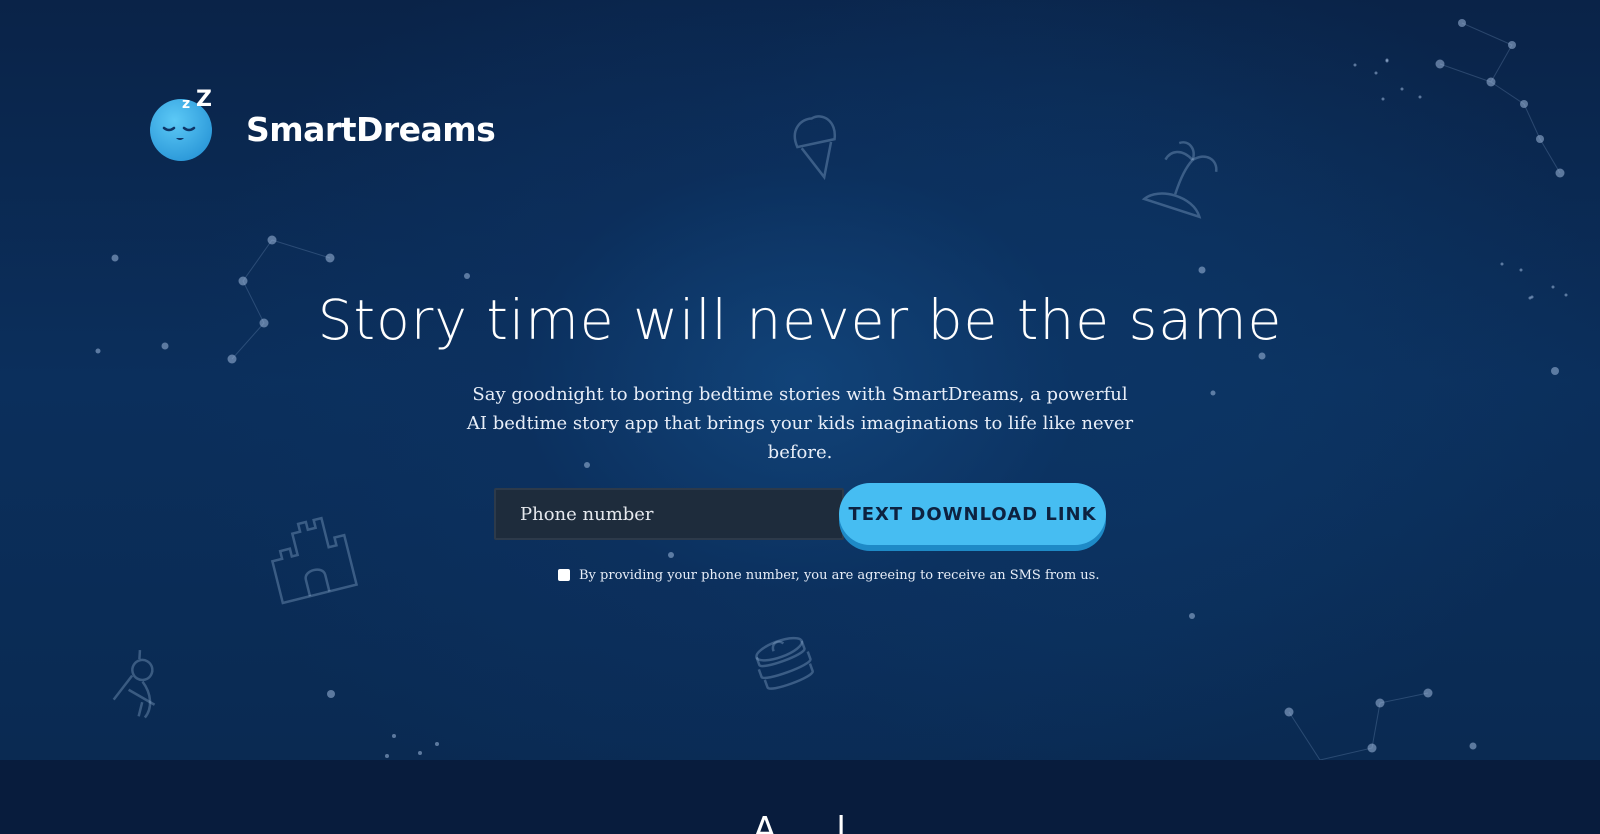 This screenshot has height=834, width=1600. Describe the element at coordinates (800, 822) in the screenshot. I see `next-section-heading: A ... l` at that location.